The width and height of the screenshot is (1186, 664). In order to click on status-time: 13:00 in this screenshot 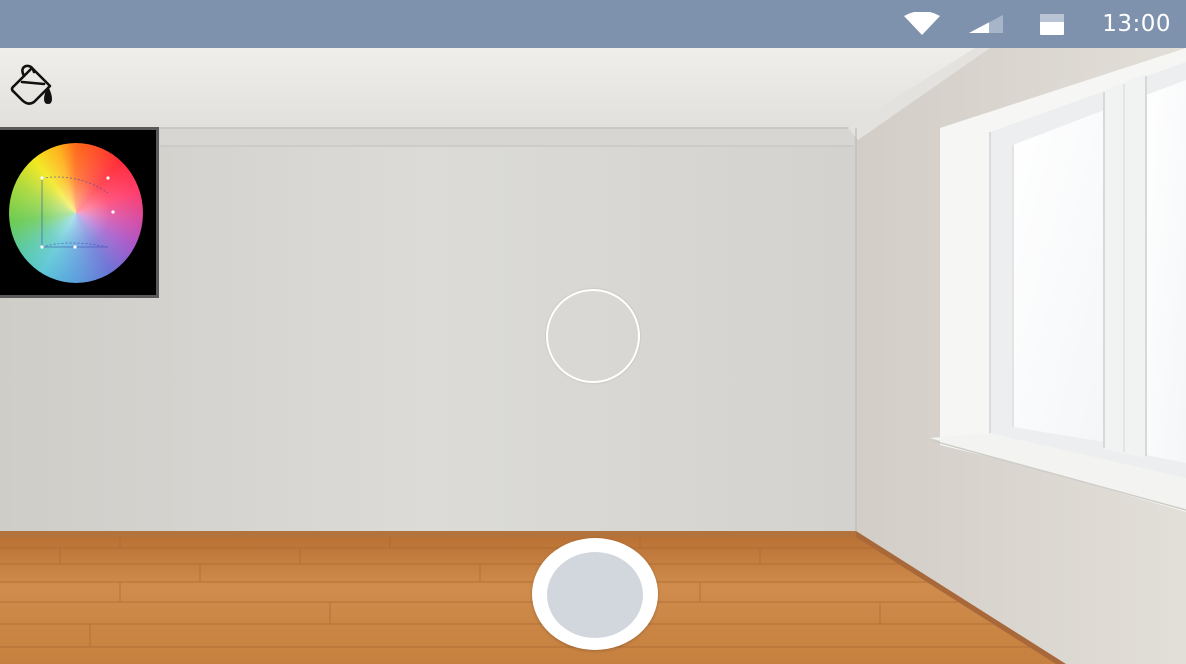, I will do `click(1136, 24)`.